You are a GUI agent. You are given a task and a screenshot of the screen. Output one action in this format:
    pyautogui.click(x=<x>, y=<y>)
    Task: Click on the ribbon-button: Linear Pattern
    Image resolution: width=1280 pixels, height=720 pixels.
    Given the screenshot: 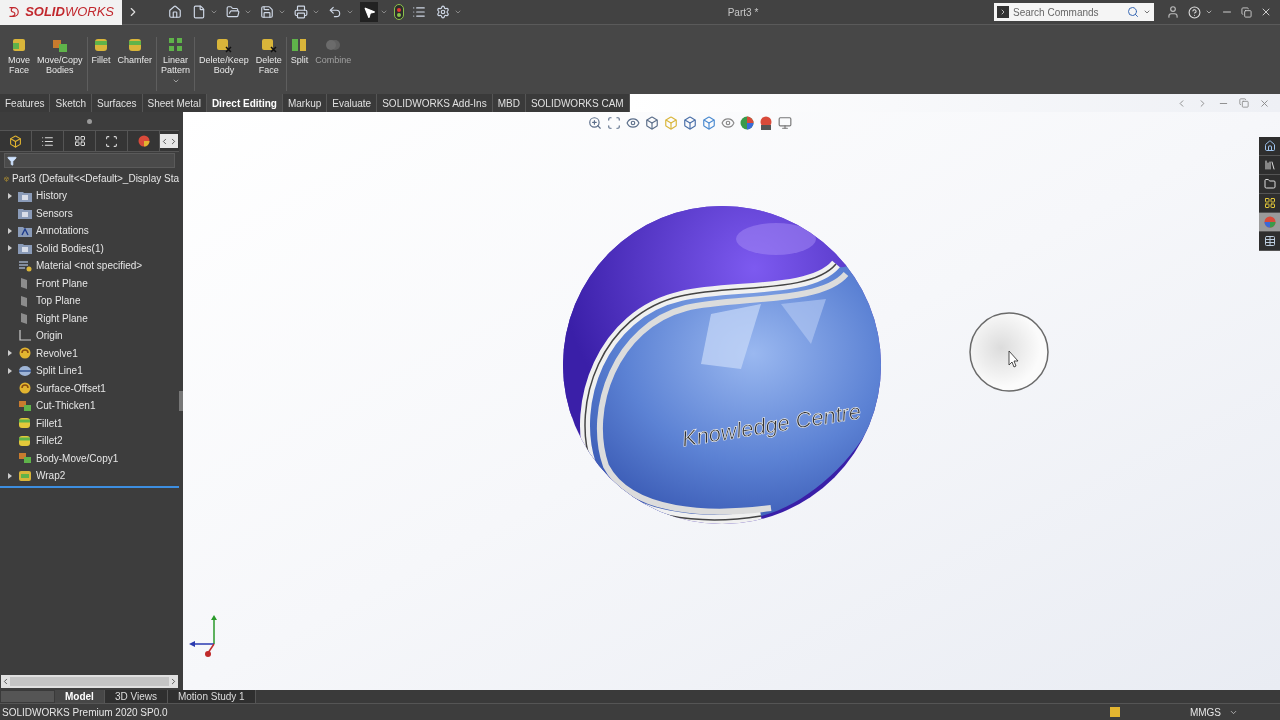 What is the action you would take?
    pyautogui.click(x=176, y=61)
    